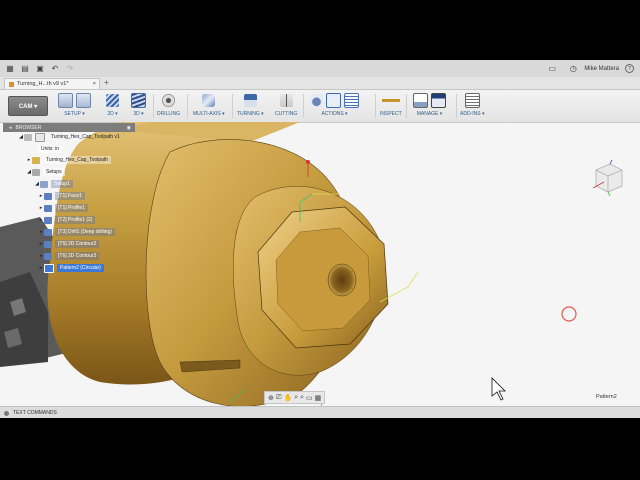  I want to click on 3d-group: 3D ▾, so click(138, 106).